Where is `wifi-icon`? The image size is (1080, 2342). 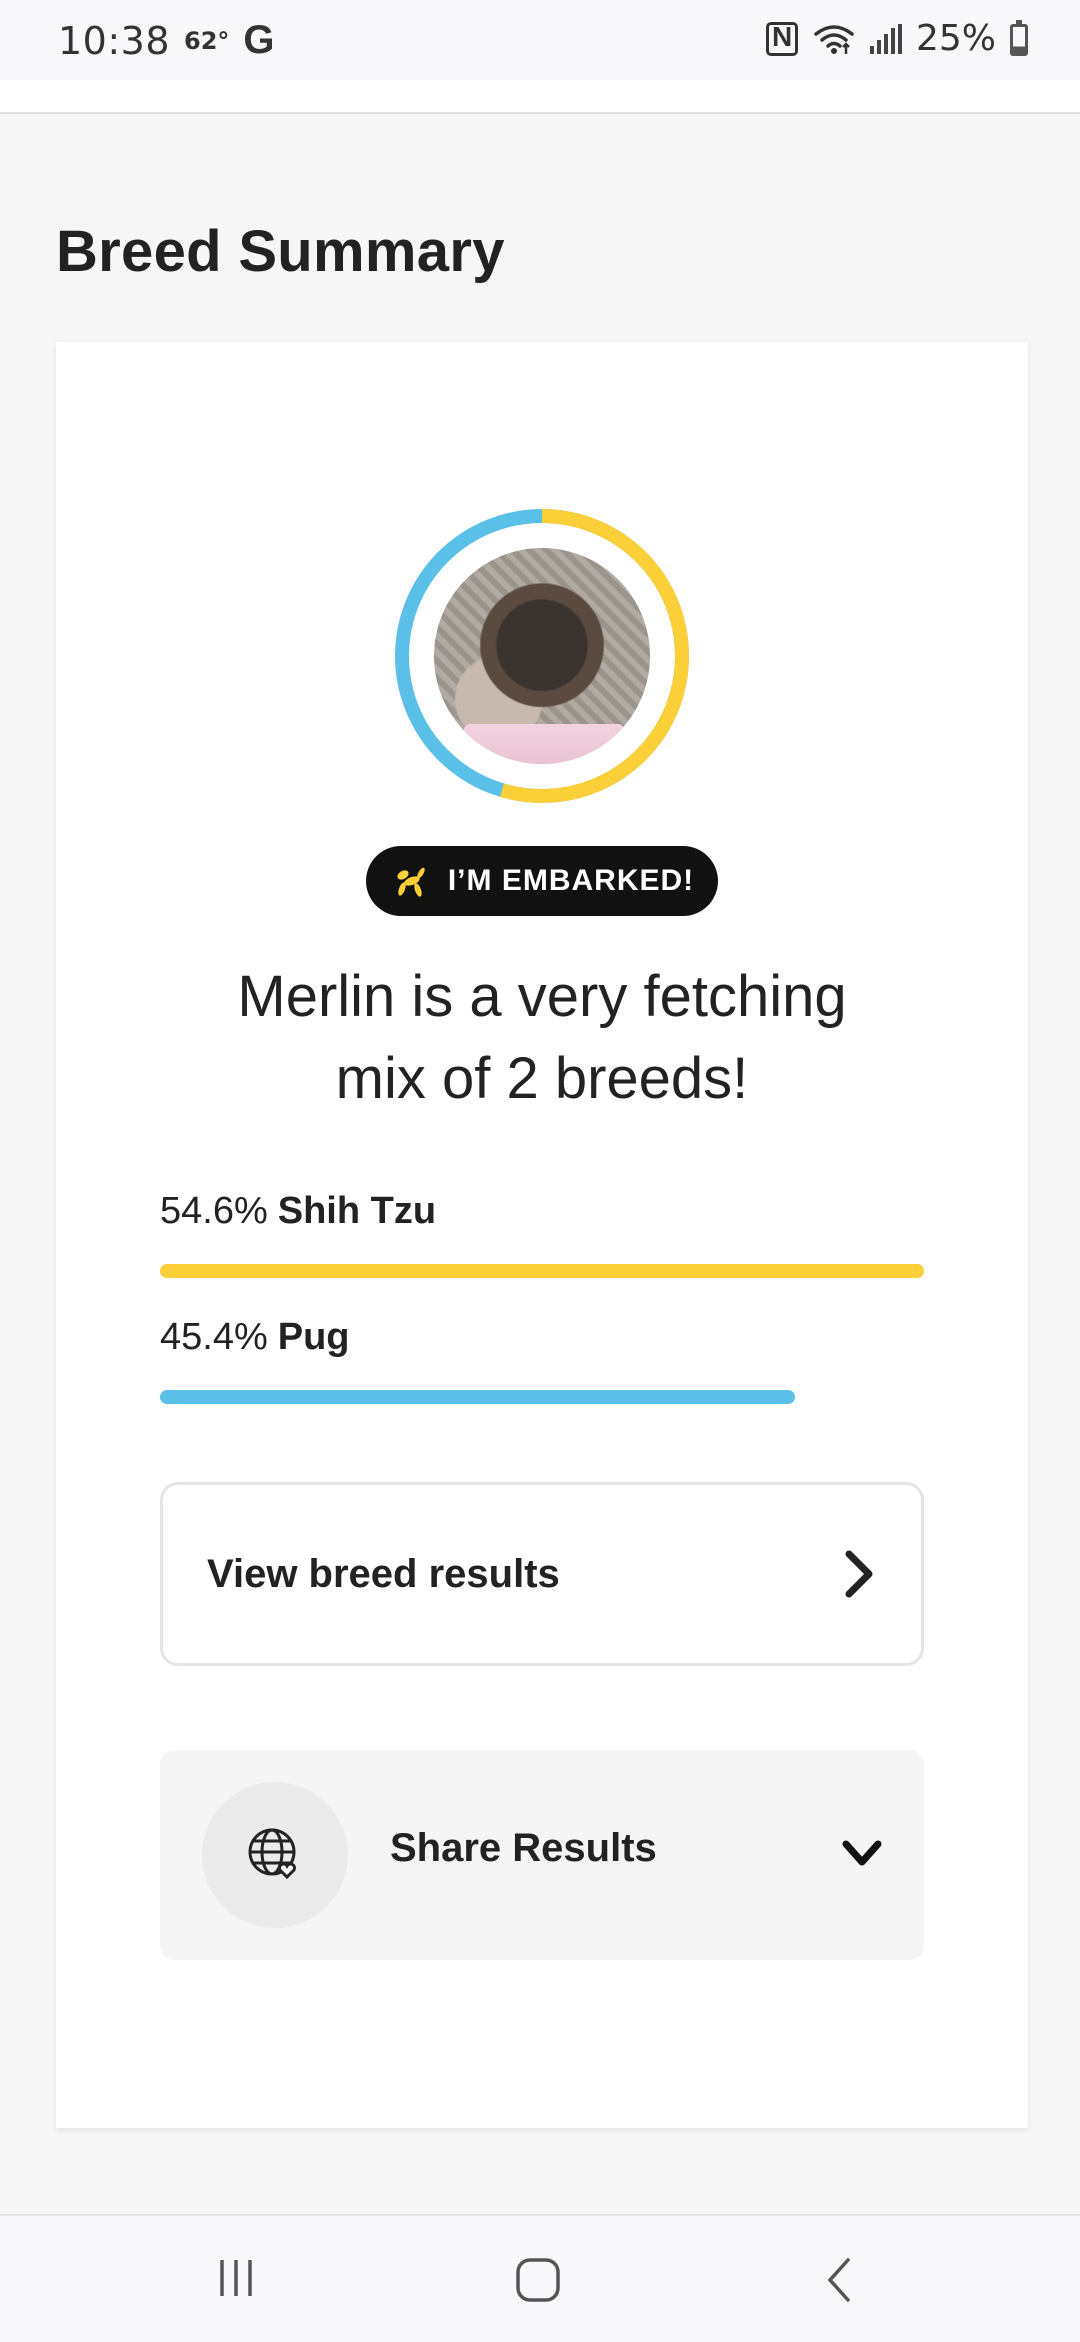 wifi-icon is located at coordinates (834, 39).